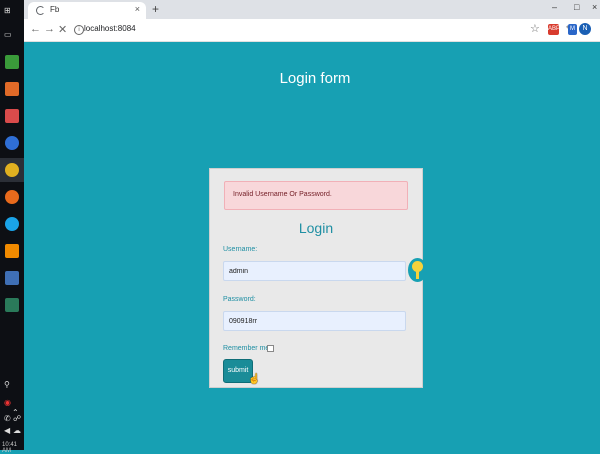 The image size is (600, 454). What do you see at coordinates (572, 29) in the screenshot?
I see `extension-icon: M` at bounding box center [572, 29].